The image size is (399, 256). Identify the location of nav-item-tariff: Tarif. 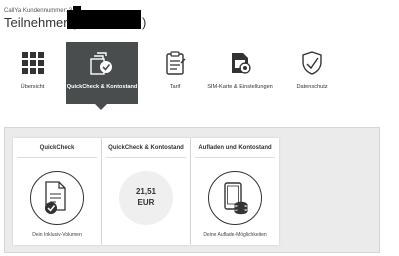
(175, 73).